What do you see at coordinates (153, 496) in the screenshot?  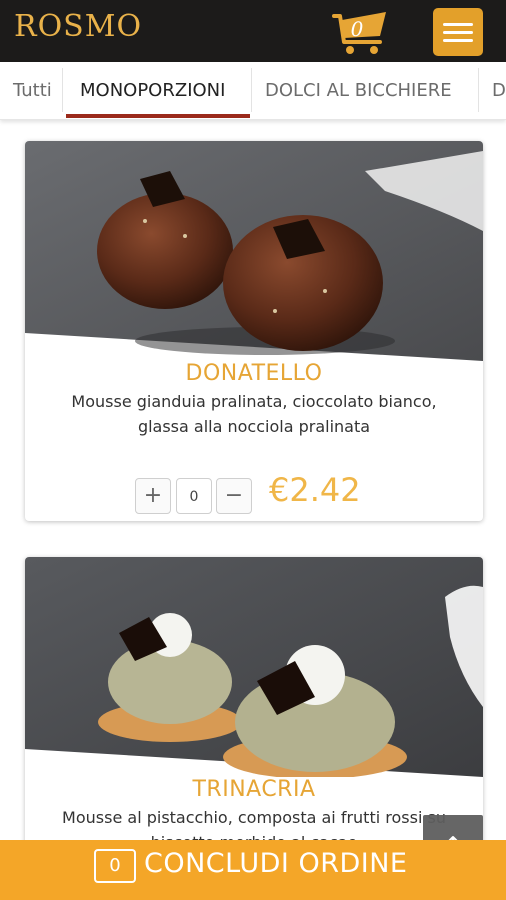 I see `quantity-increase-button: +` at bounding box center [153, 496].